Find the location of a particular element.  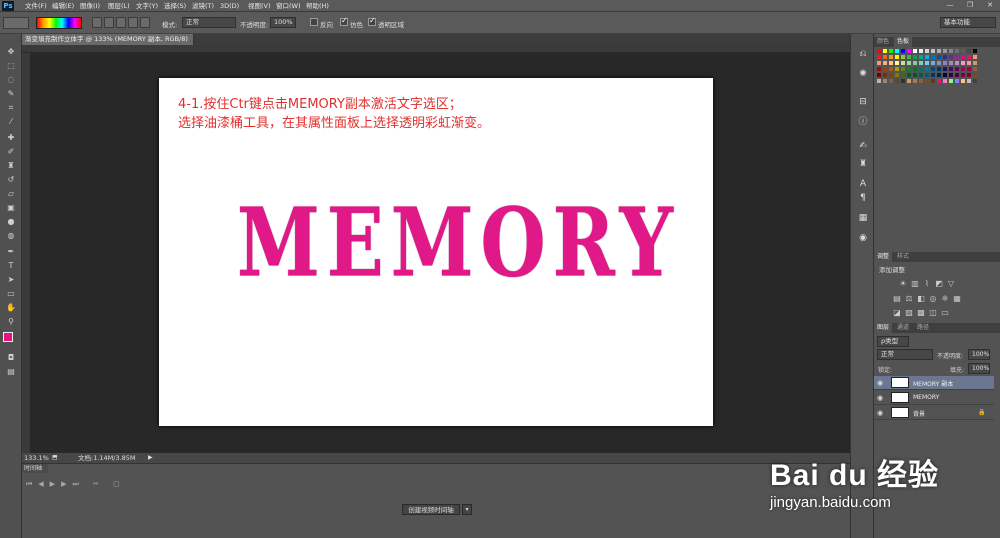

photo-filter-icon: ◎ is located at coordinates (933, 298).